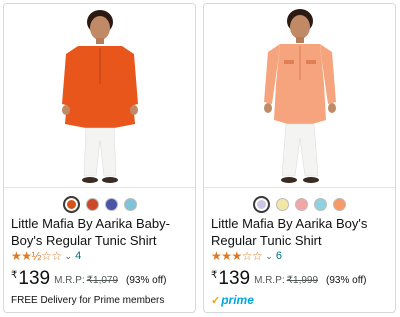  I want to click on rating-count-link: 6, so click(279, 256).